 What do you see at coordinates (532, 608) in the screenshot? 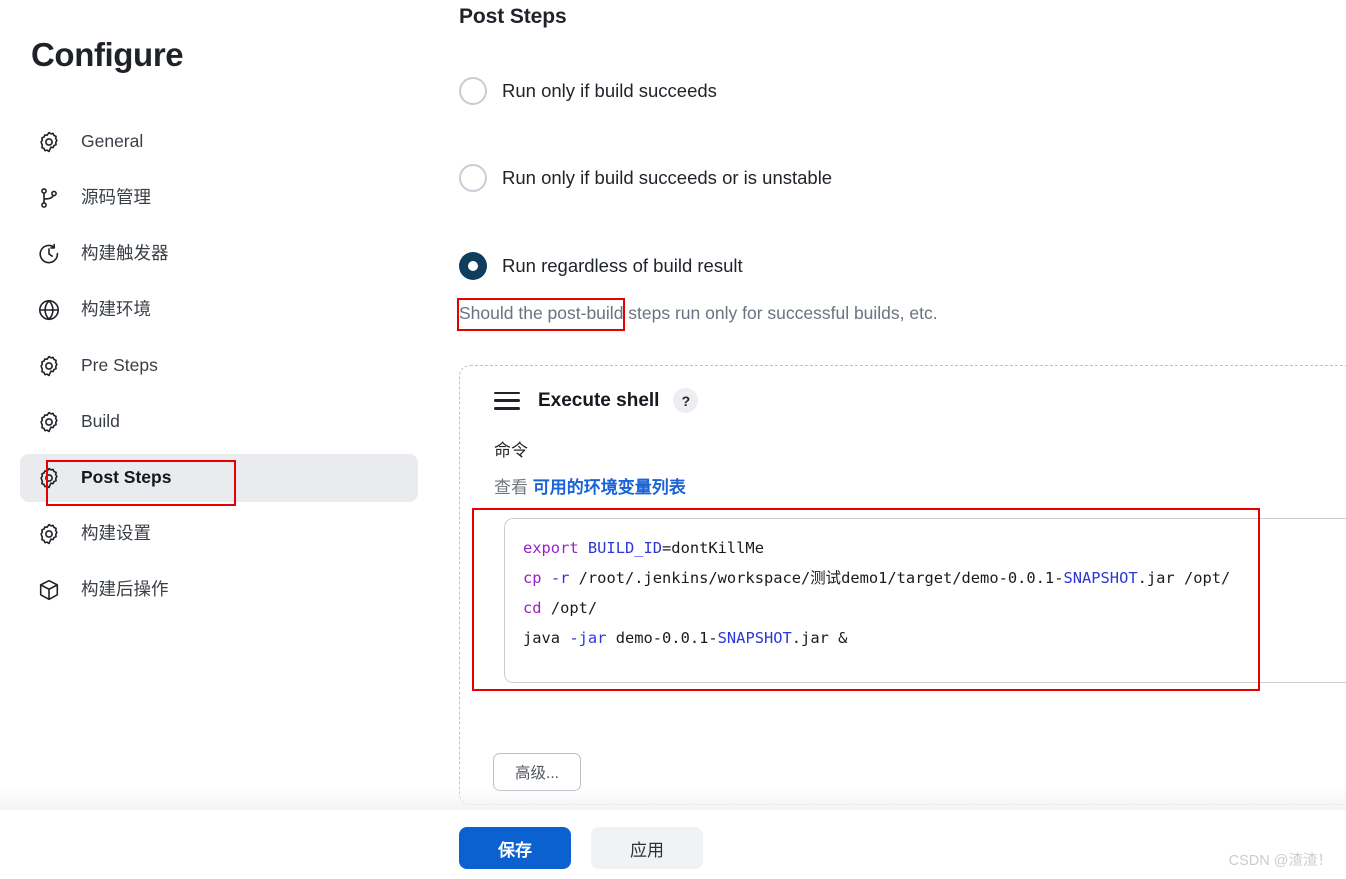
I see `code-token: cd` at bounding box center [532, 608].